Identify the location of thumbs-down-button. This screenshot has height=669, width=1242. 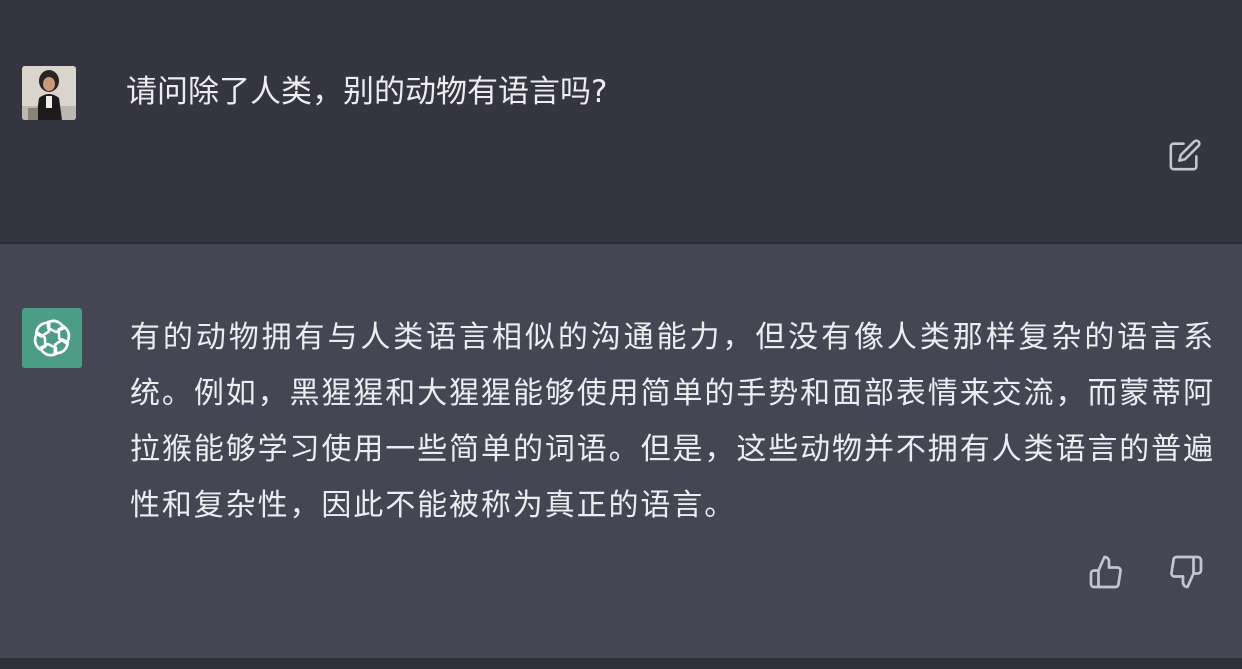
(1186, 572).